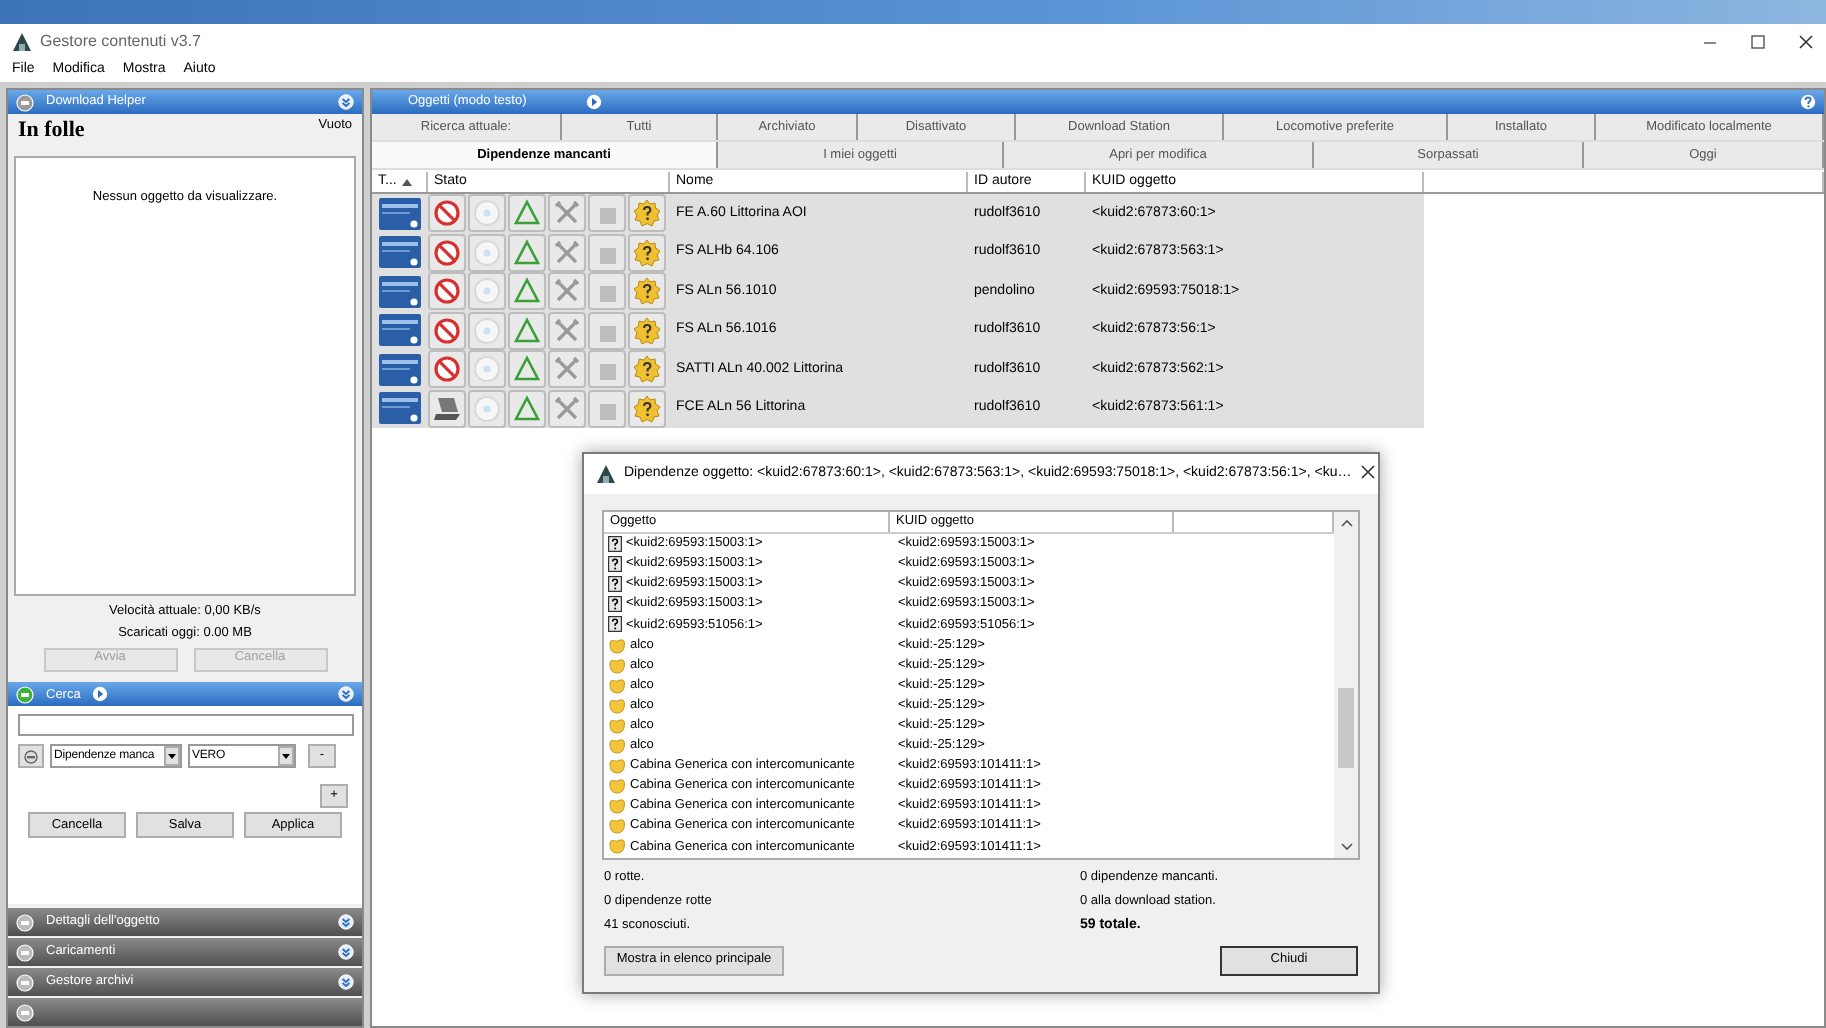 The image size is (1826, 1028). What do you see at coordinates (185, 1012) in the screenshot?
I see `panel-header` at bounding box center [185, 1012].